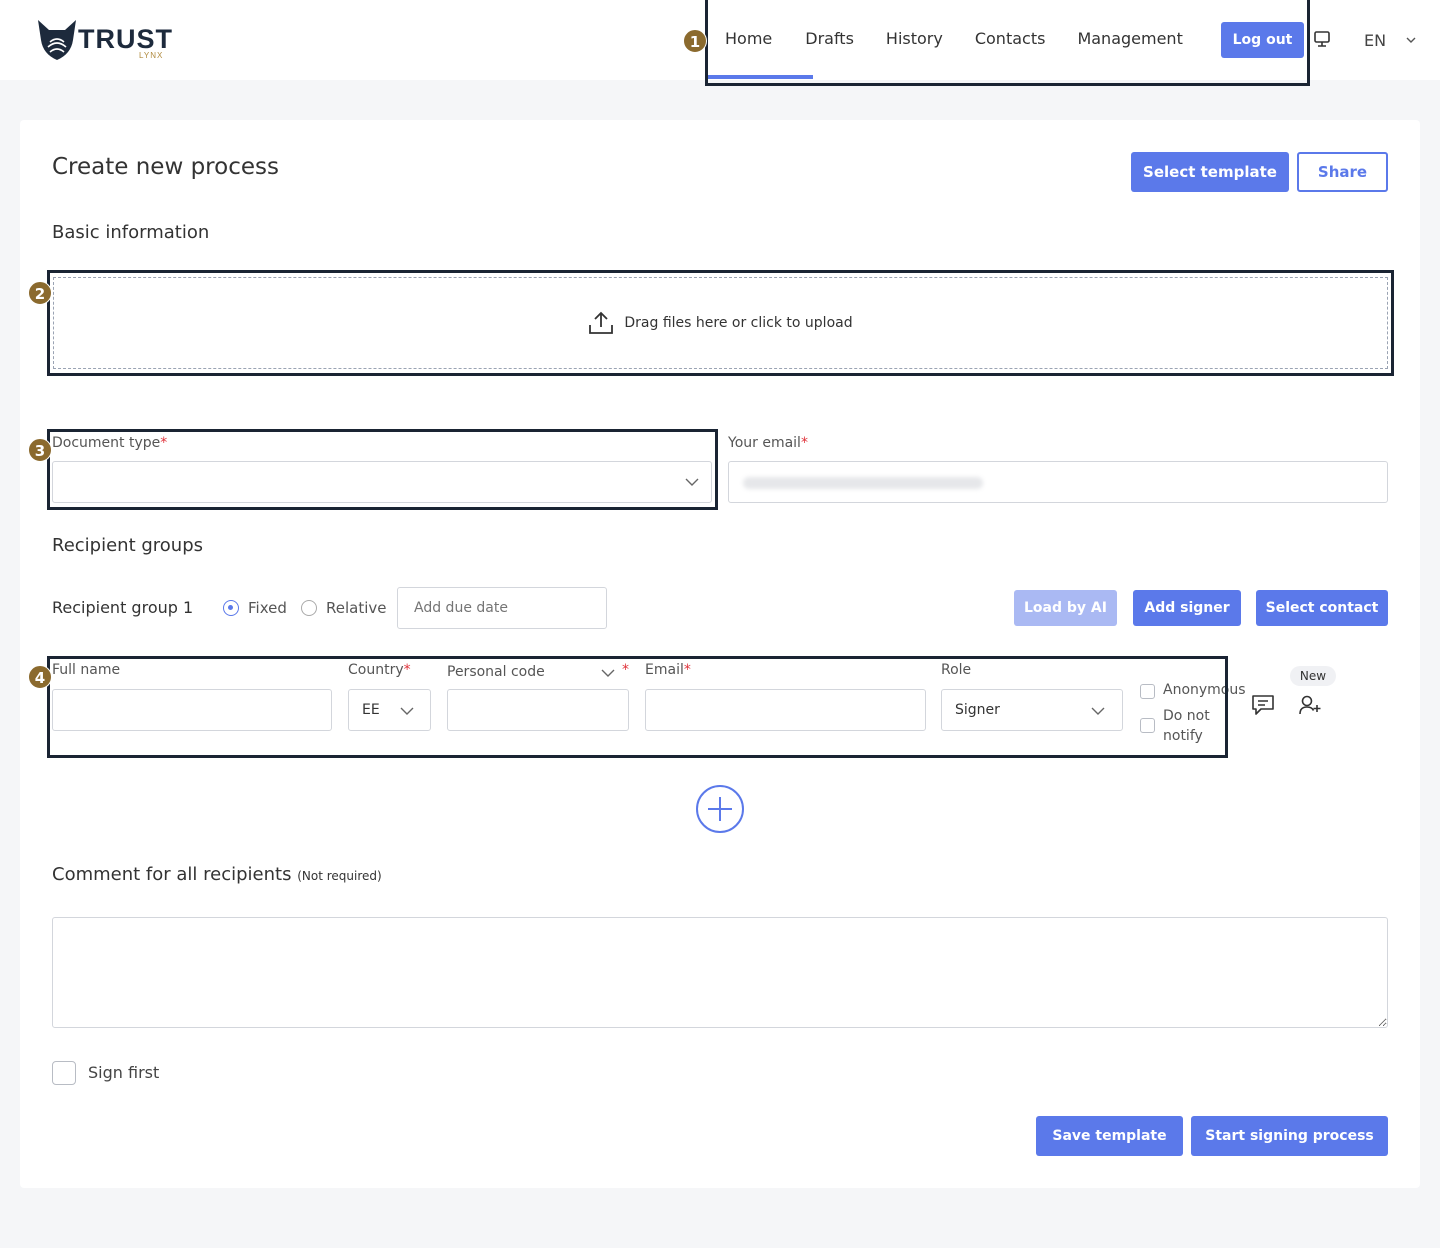  Describe the element at coordinates (124, 1072) in the screenshot. I see `sign-first-label: Sign first` at that location.